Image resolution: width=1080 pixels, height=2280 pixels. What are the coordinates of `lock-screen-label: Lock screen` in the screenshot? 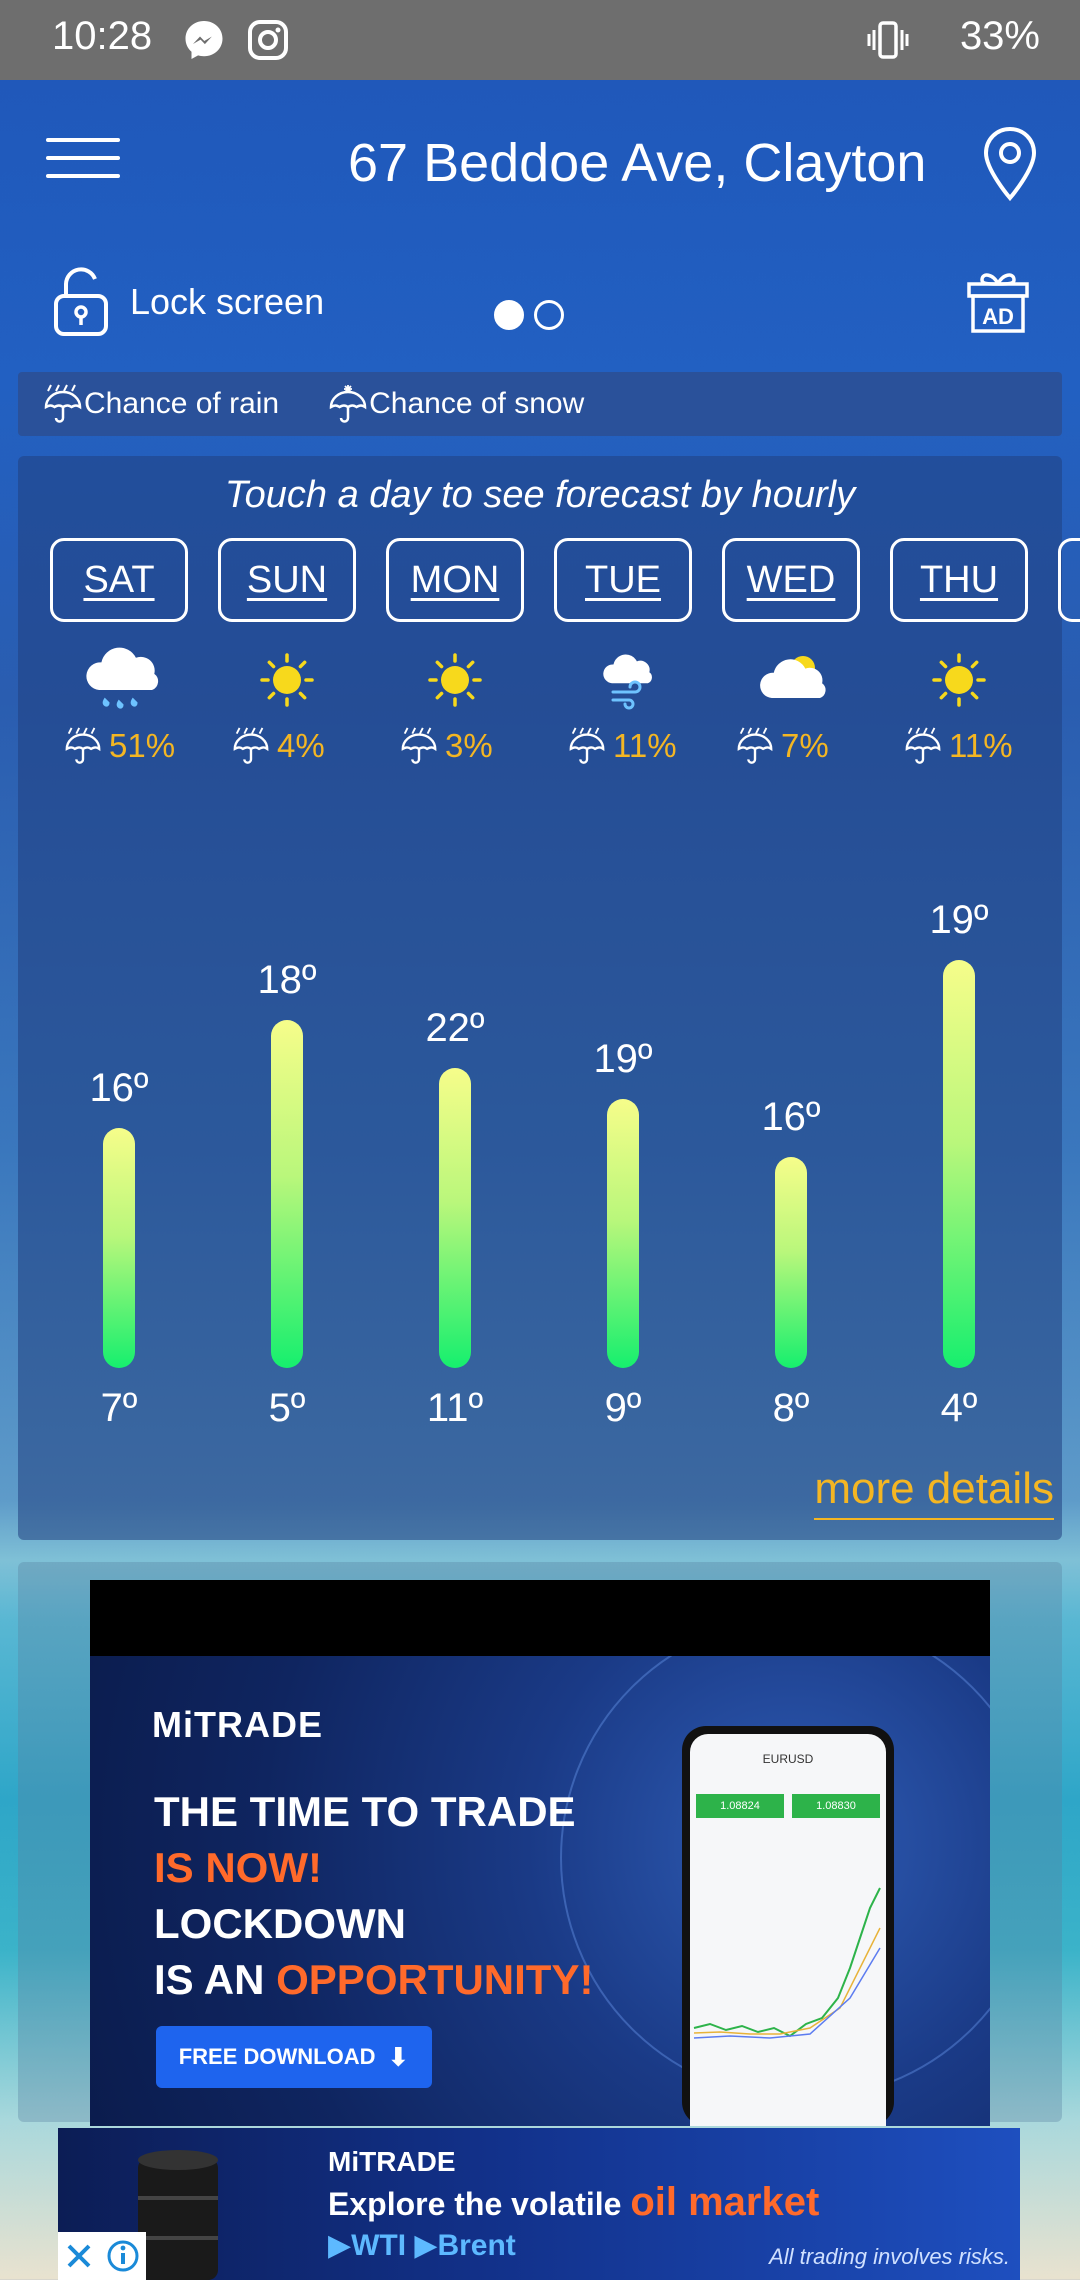 It's located at (227, 301).